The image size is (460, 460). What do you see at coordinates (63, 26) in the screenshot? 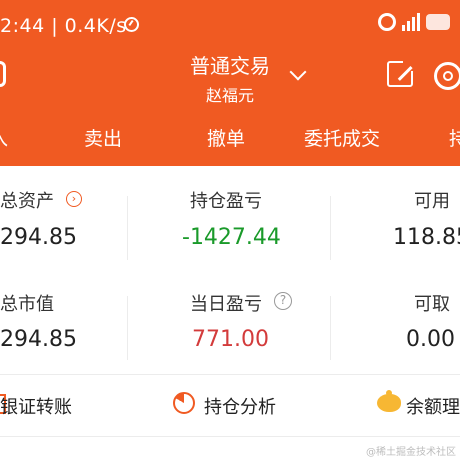
I see `status-time-speed: 2:44 | 0.4K/s` at bounding box center [63, 26].